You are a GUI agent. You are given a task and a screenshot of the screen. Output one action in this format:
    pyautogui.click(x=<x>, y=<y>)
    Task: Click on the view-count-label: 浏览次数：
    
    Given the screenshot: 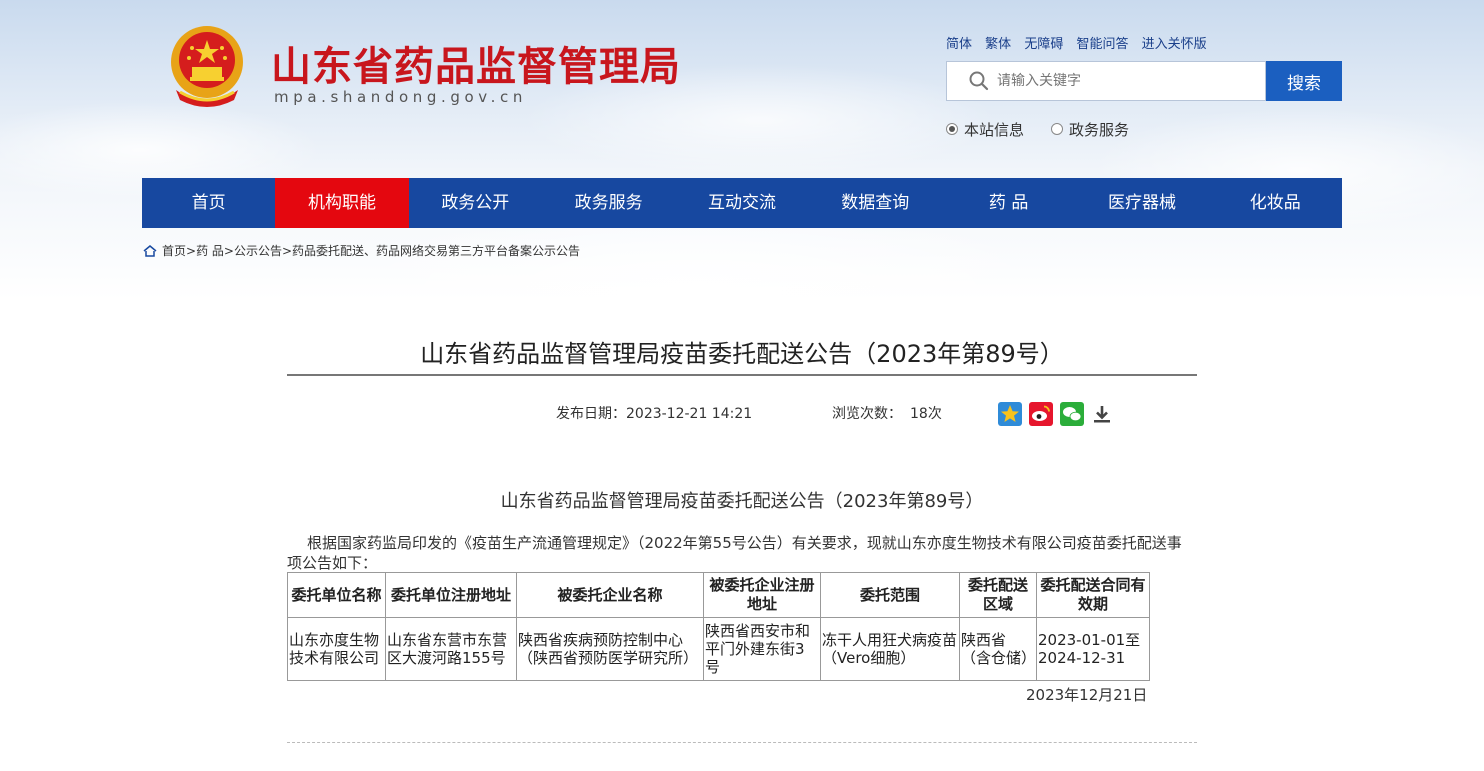 What is the action you would take?
    pyautogui.click(x=867, y=414)
    